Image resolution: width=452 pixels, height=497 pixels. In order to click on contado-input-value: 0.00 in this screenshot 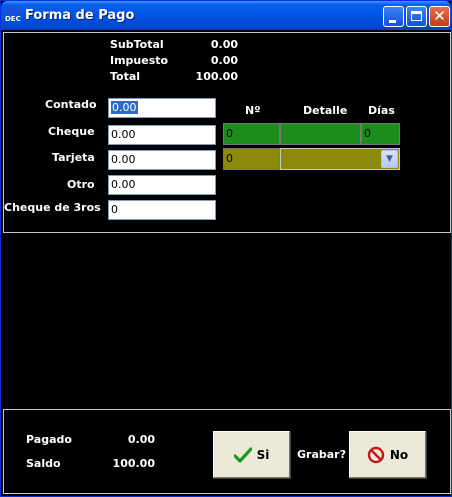, I will do `click(124, 107)`.